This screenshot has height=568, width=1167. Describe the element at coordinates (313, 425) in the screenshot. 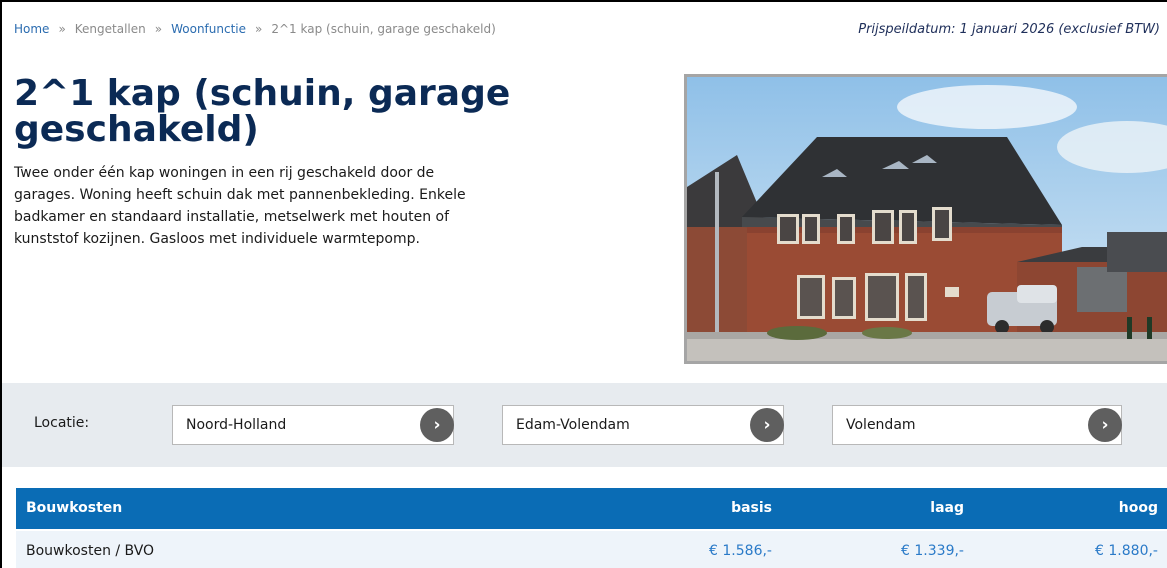

I see `province-select: Noord-Holland ›` at that location.